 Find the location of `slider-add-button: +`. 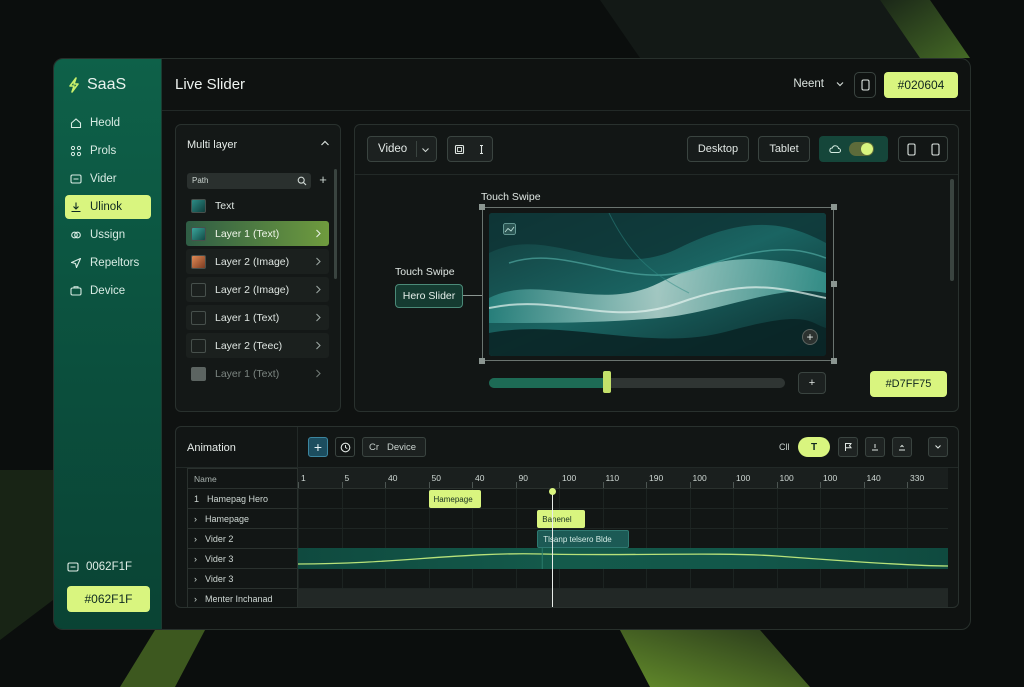

slider-add-button: + is located at coordinates (812, 383).